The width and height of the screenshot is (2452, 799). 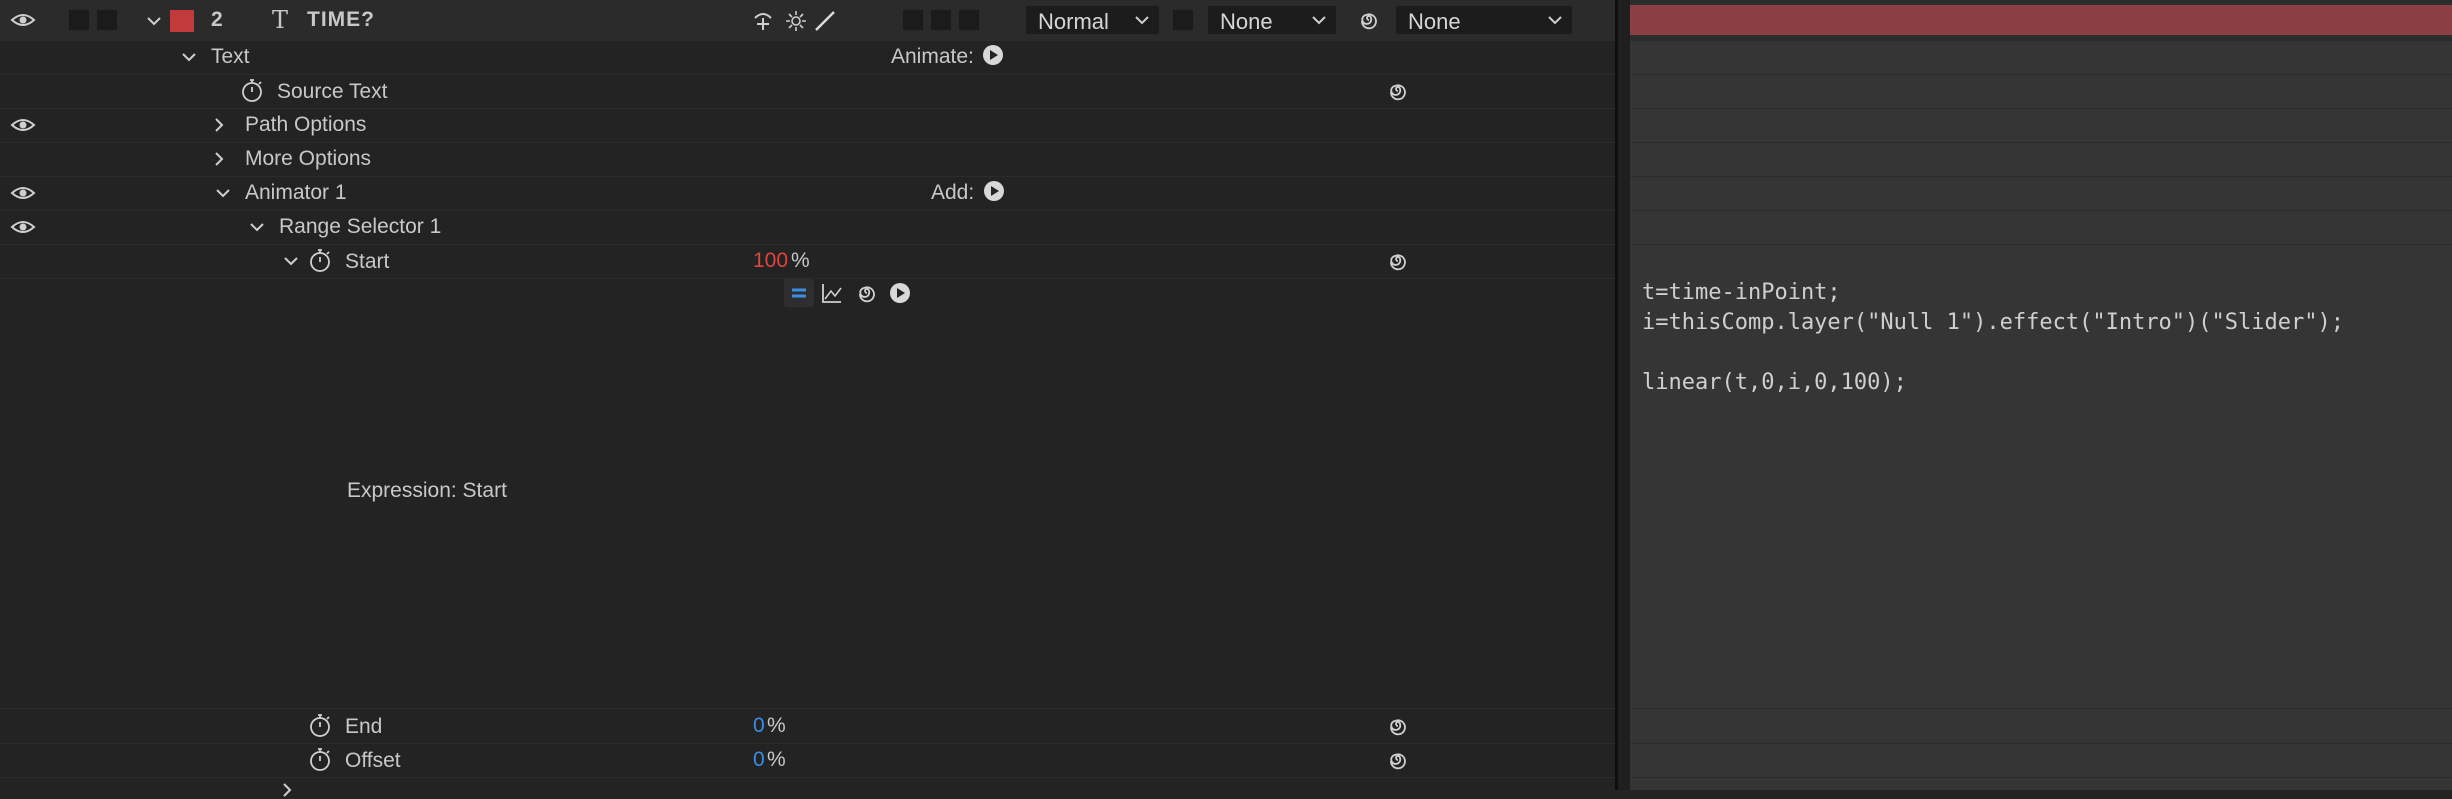 I want to click on layer-duration-bar, so click(x=2041, y=20).